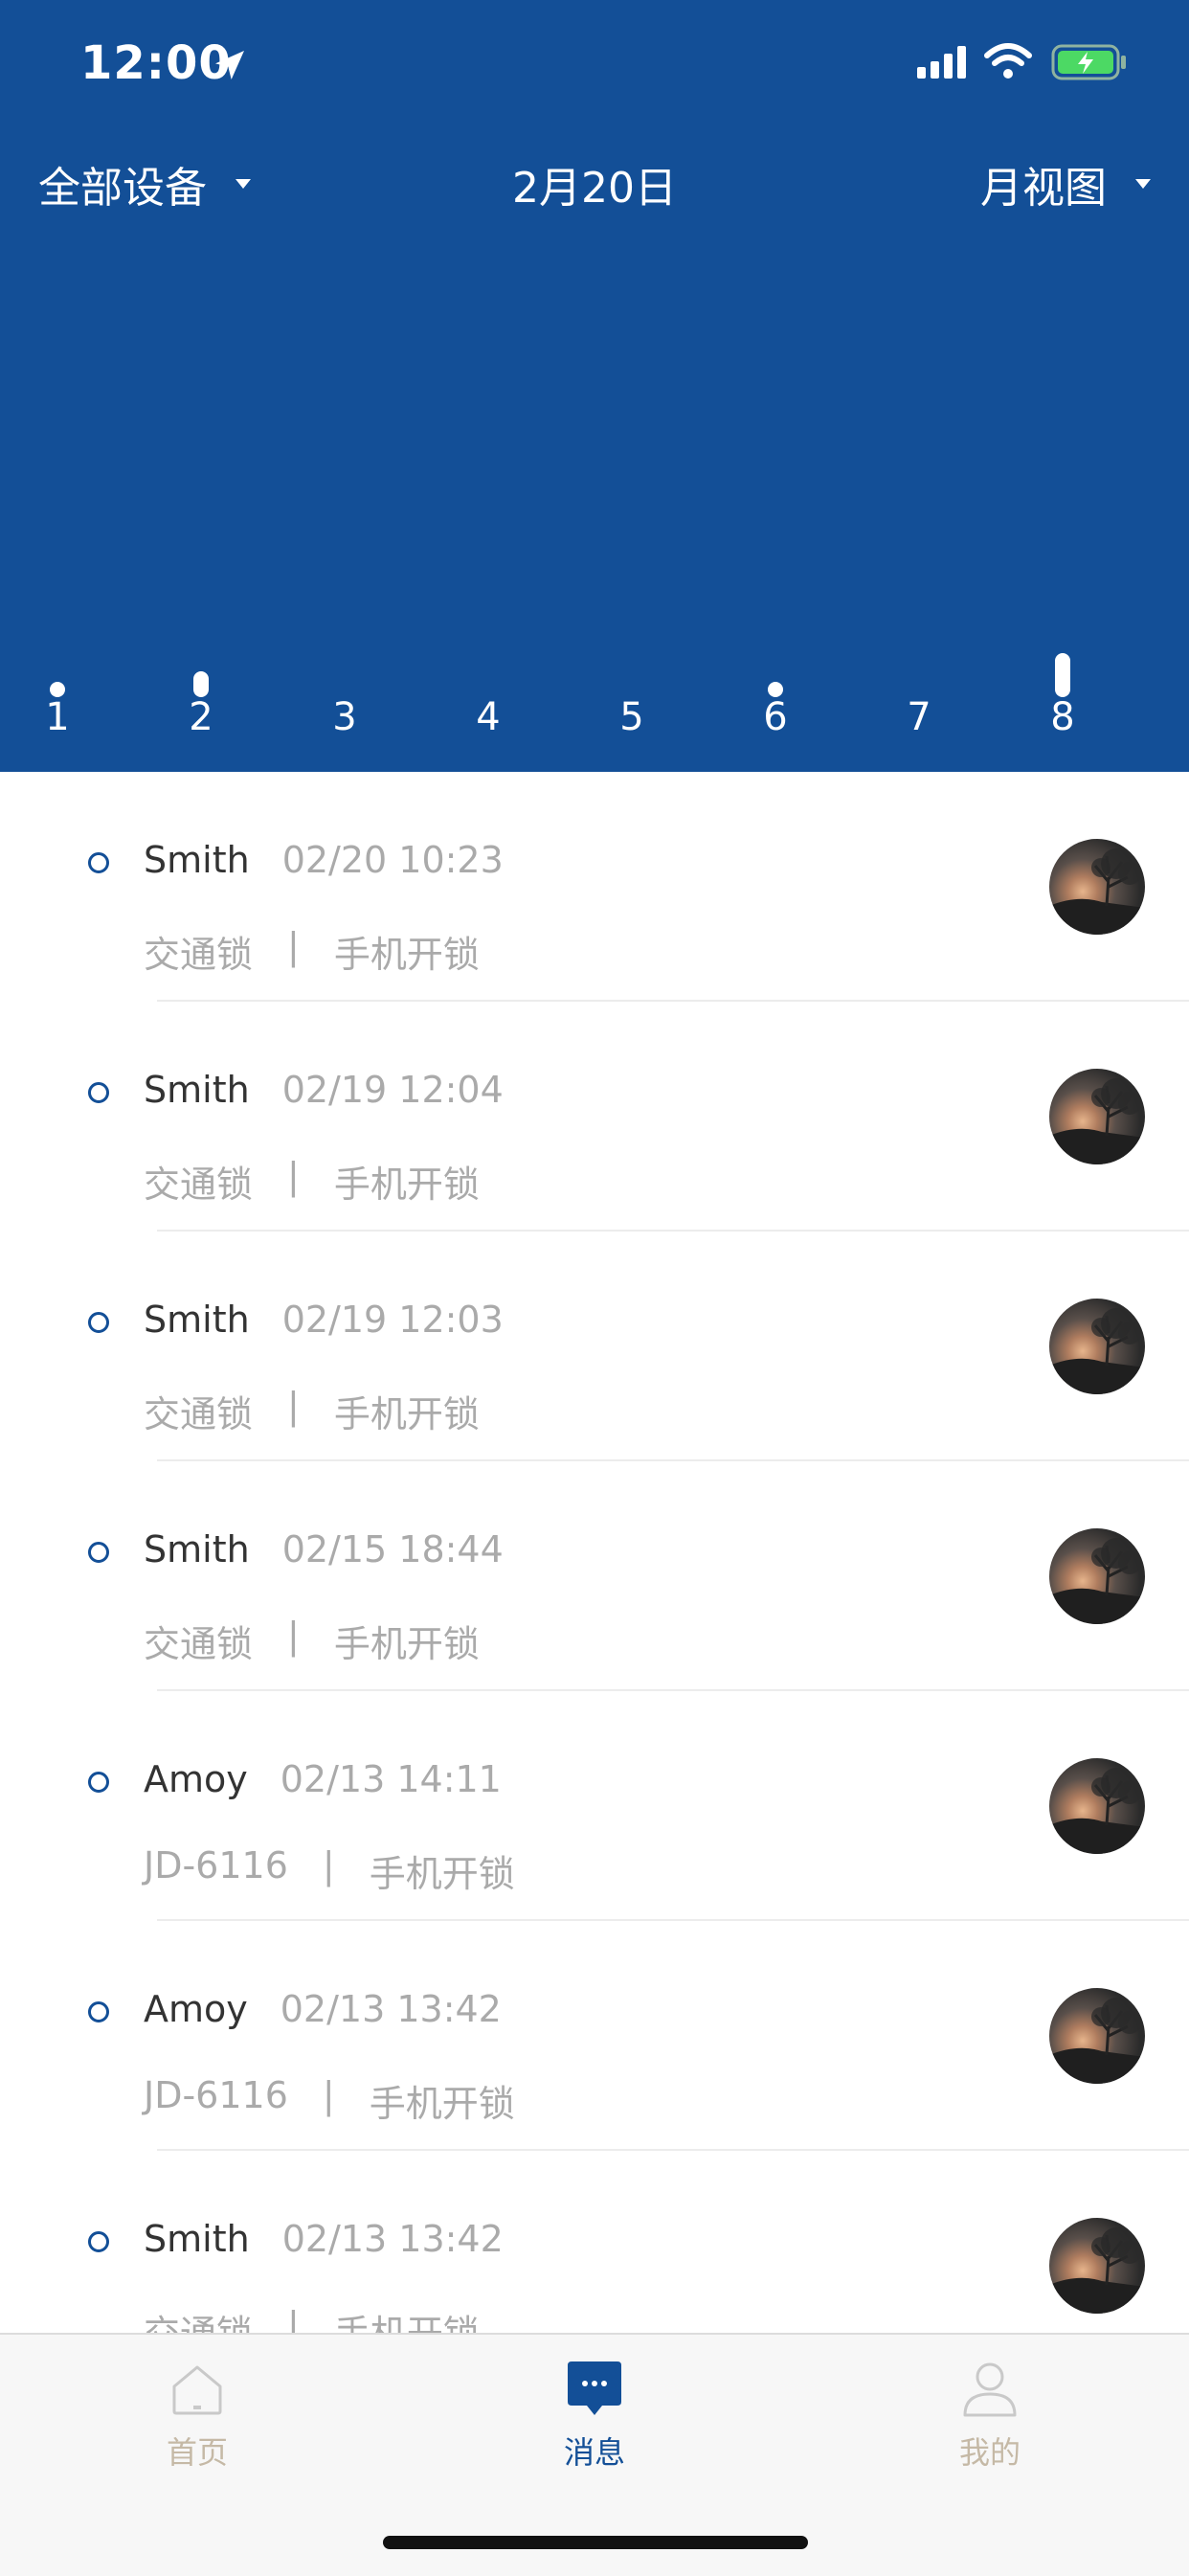 The height and width of the screenshot is (2576, 1189). What do you see at coordinates (775, 689) in the screenshot?
I see `day-column: 6` at bounding box center [775, 689].